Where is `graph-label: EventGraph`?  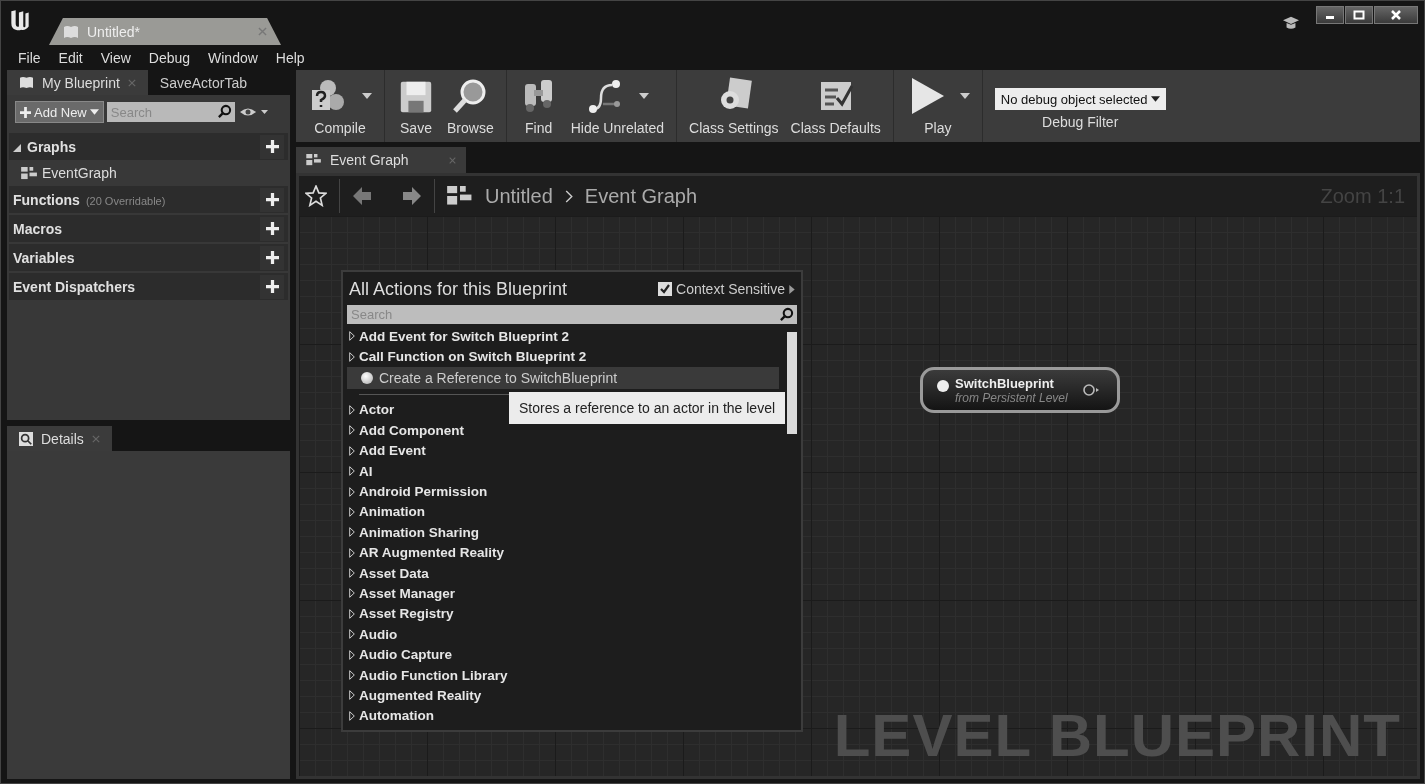
graph-label: EventGraph is located at coordinates (79, 173).